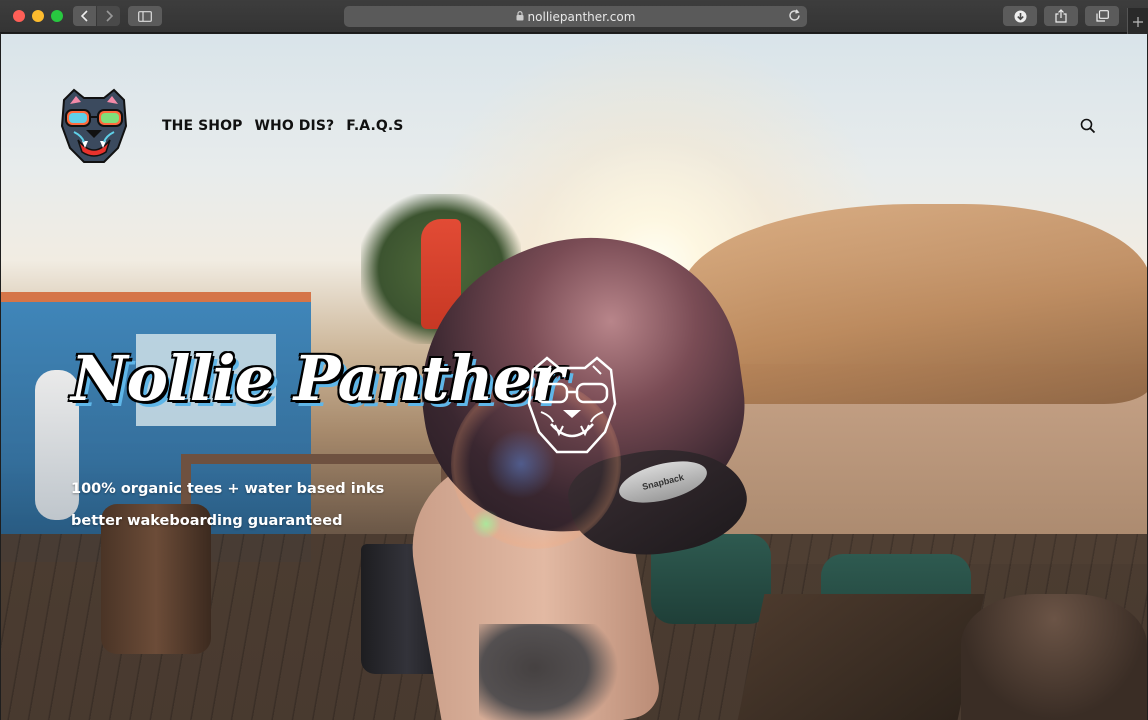 The image size is (1148, 720). I want to click on nav-link-who-dis: WHO DIS?, so click(294, 126).